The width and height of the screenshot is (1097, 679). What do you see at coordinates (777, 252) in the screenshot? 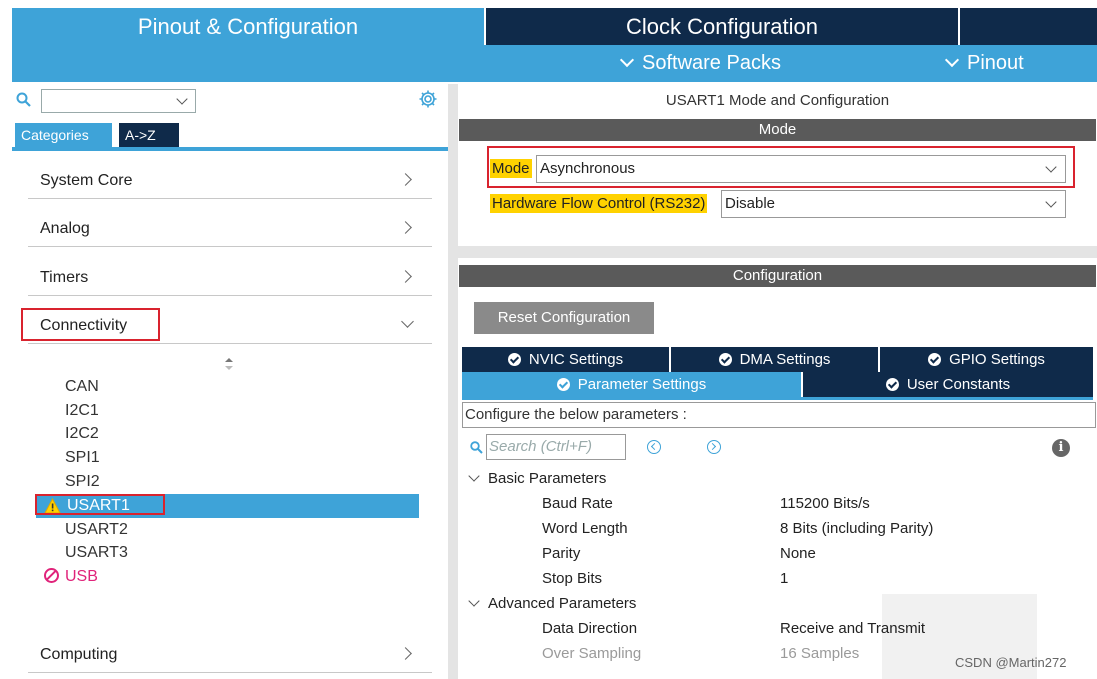
I see `section-gap` at bounding box center [777, 252].